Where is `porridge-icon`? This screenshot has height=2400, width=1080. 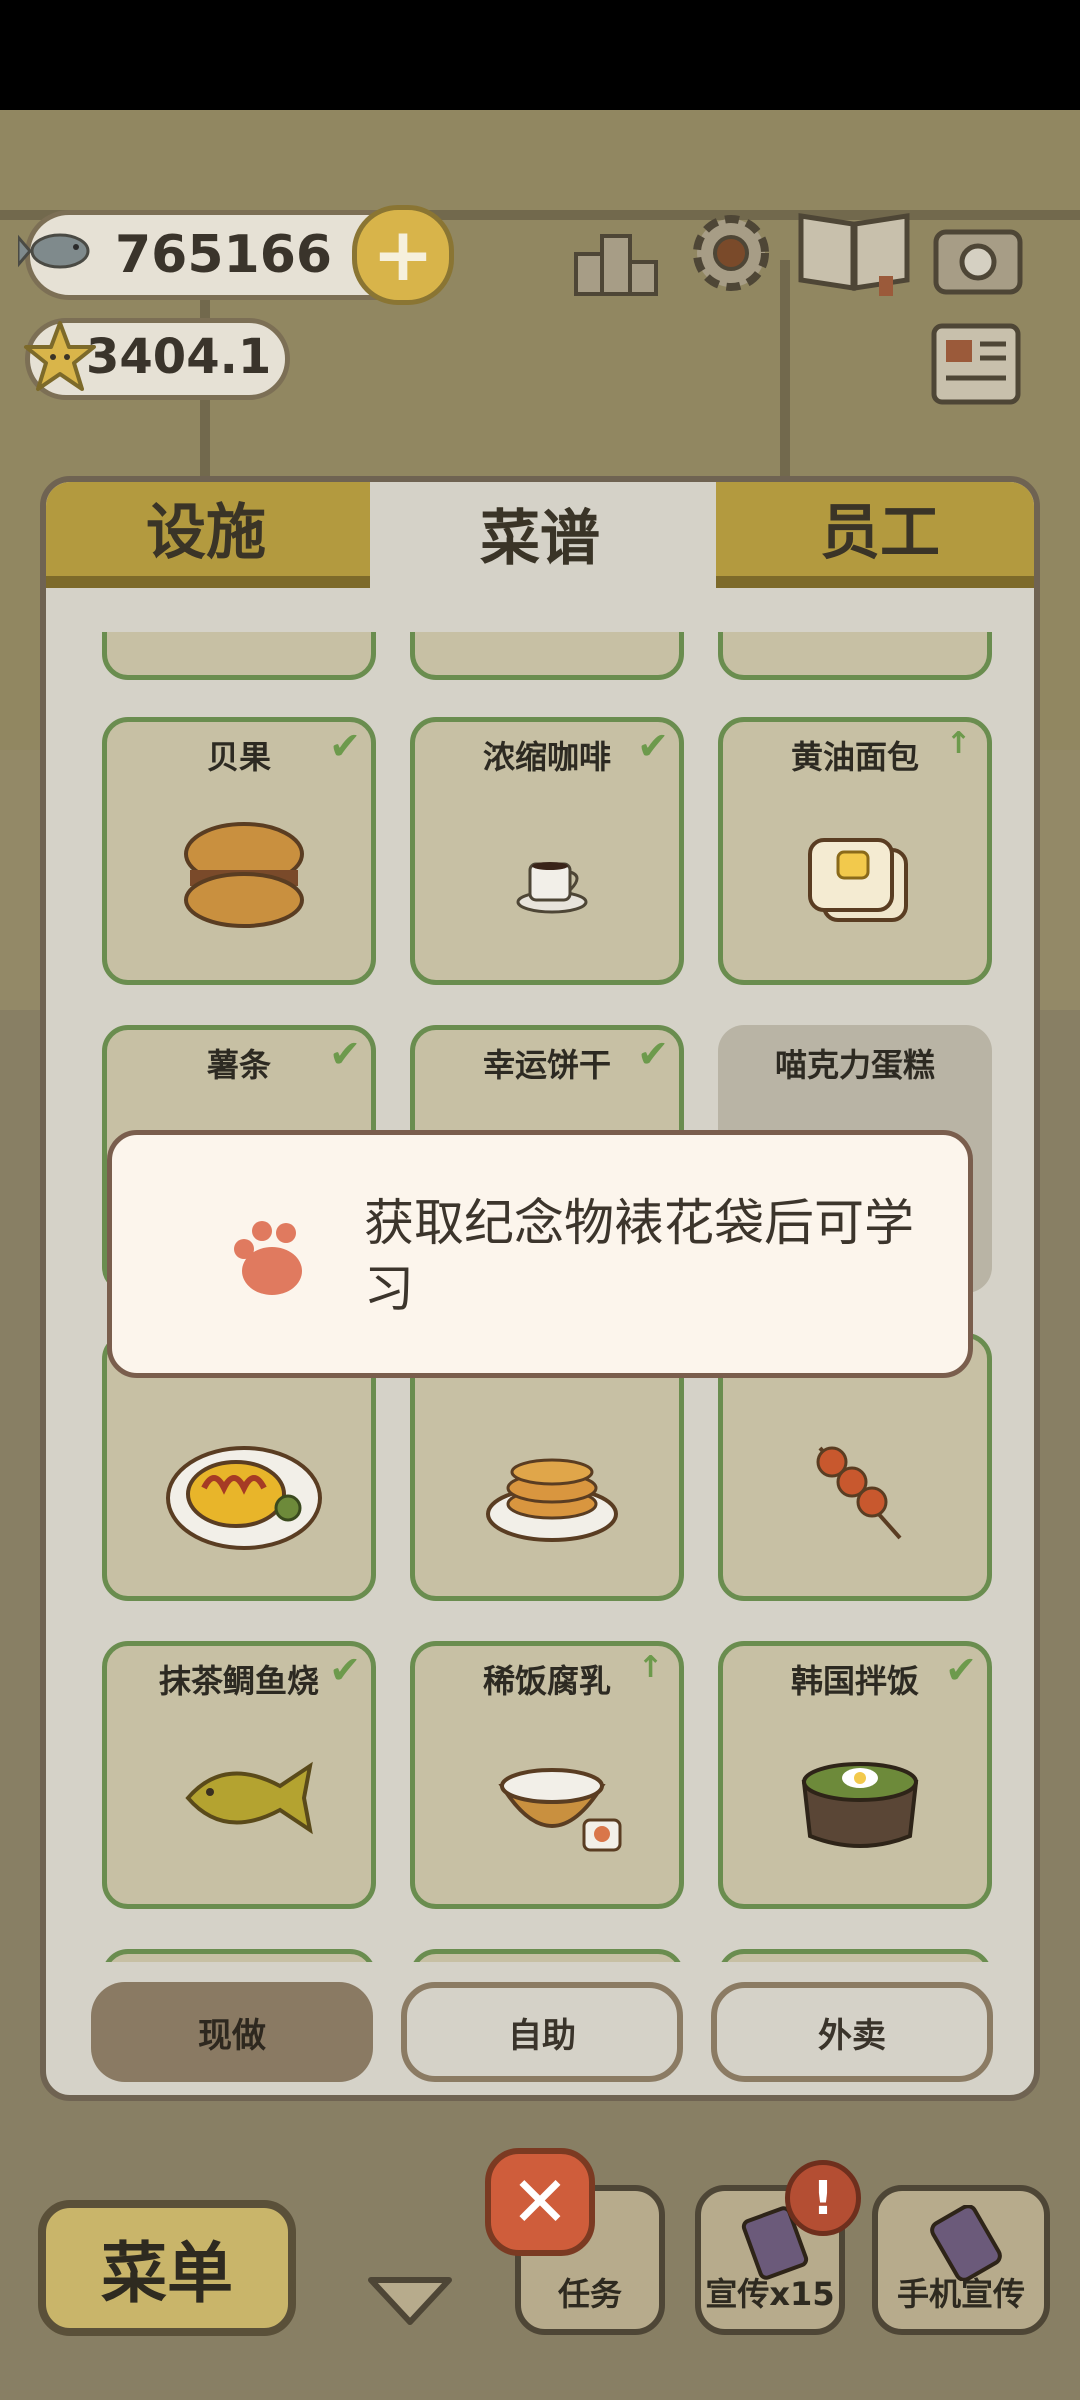 porridge-icon is located at coordinates (560, 1810).